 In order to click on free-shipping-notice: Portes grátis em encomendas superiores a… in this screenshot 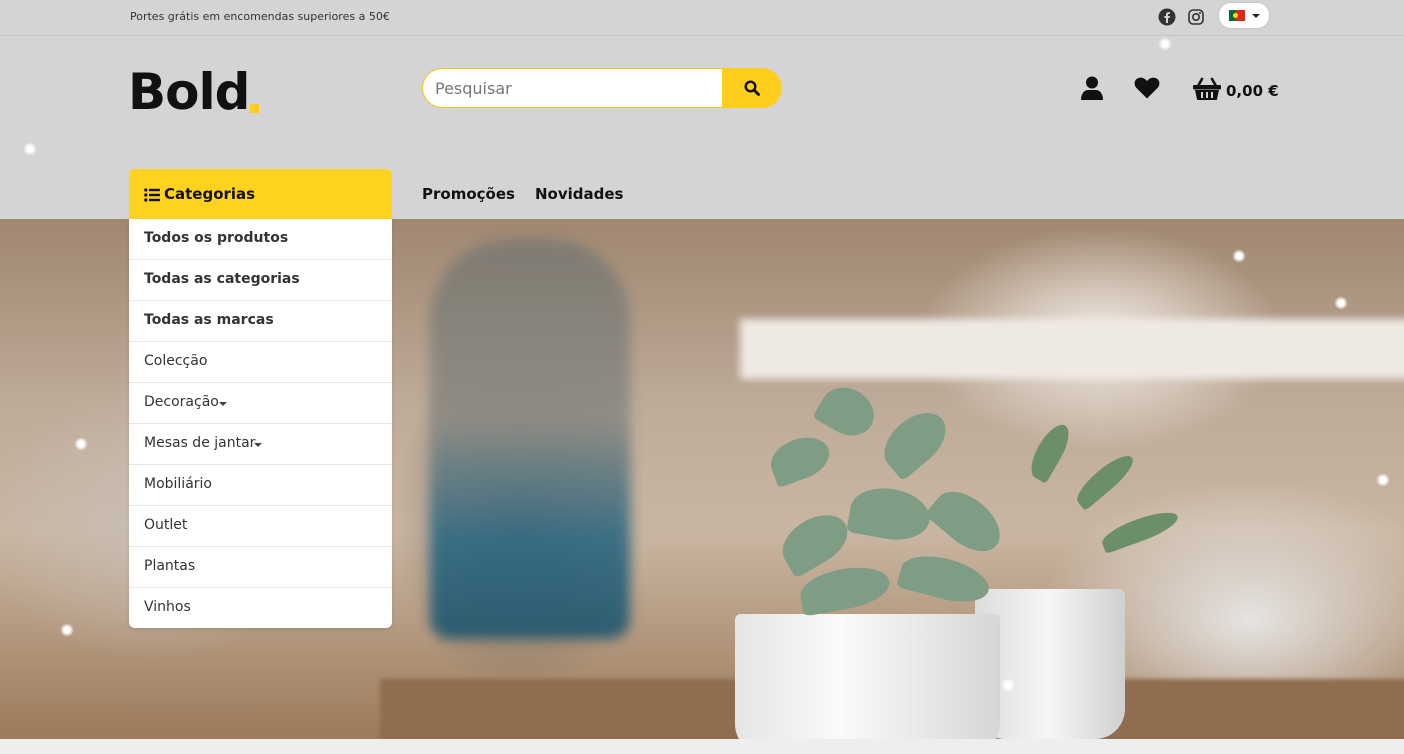, I will do `click(260, 16)`.